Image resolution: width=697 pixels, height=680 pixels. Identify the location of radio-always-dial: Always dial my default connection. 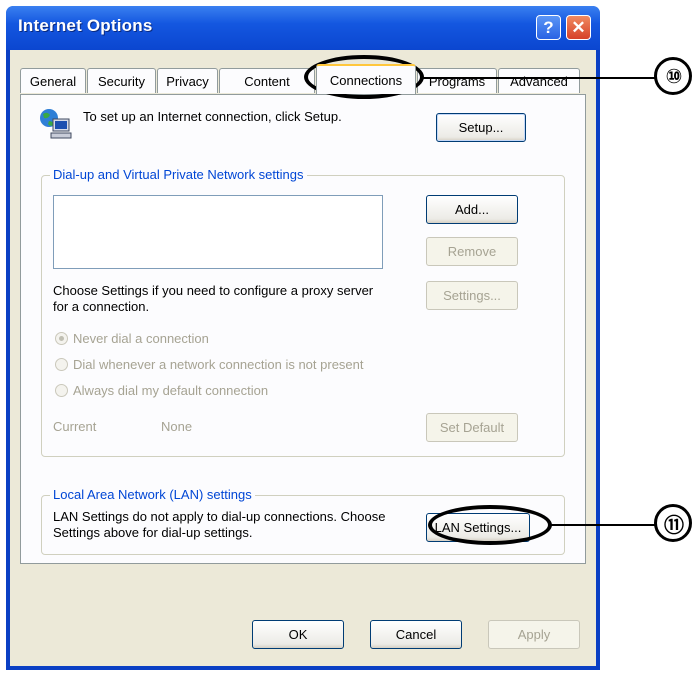
(161, 390).